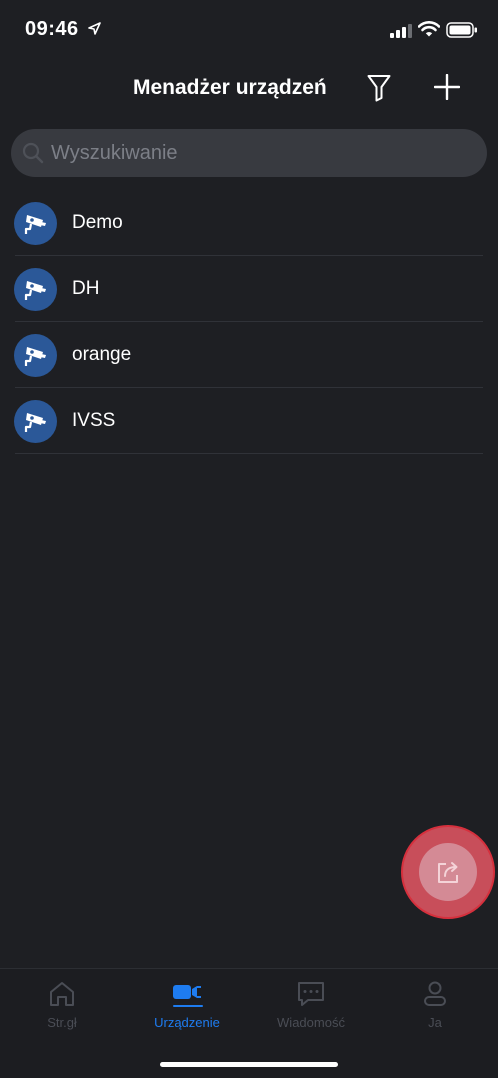 This screenshot has height=1078, width=498. Describe the element at coordinates (62, 1022) in the screenshot. I see `tab-label: Str.gł` at that location.